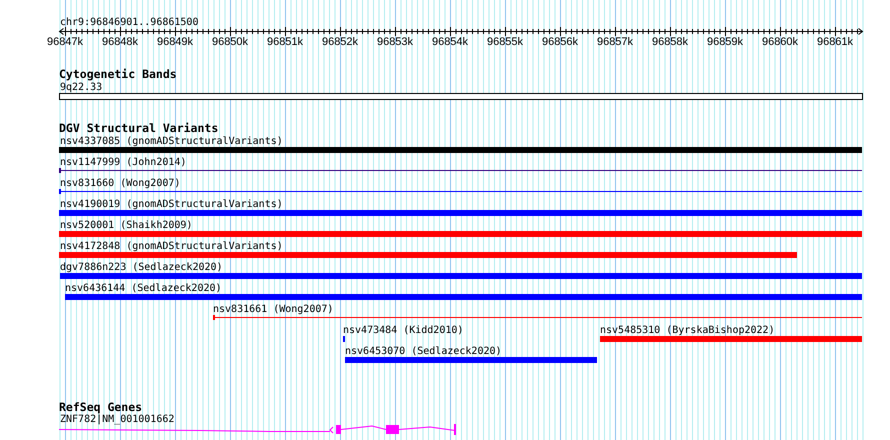  Describe the element at coordinates (725, 42) in the screenshot. I see `ruler-tick-label: 96859k` at that location.